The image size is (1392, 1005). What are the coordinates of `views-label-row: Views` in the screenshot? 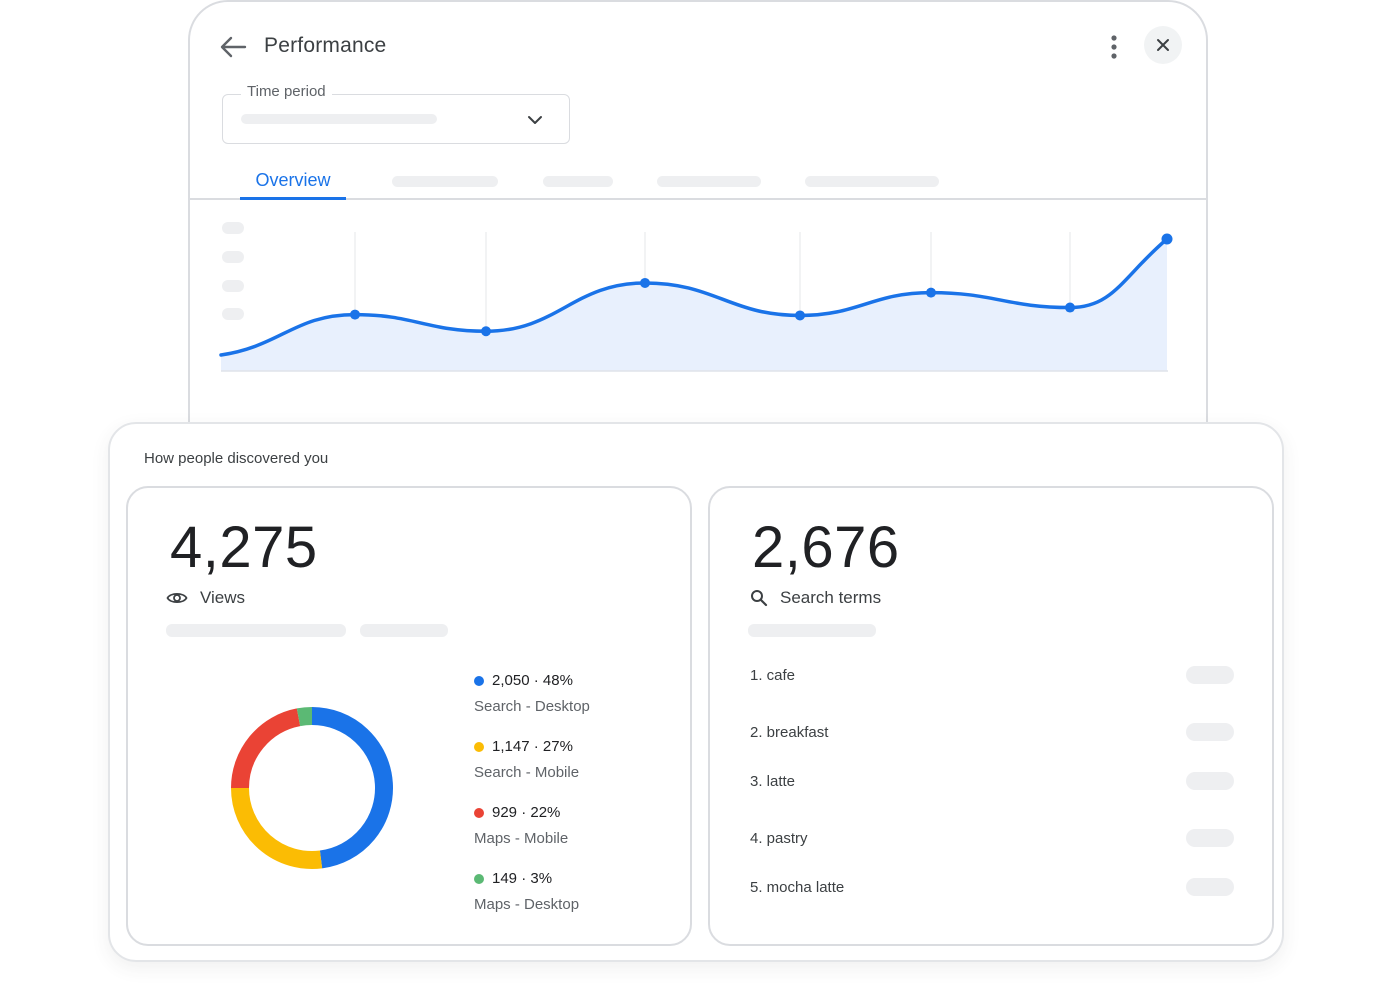 It's located at (205, 598).